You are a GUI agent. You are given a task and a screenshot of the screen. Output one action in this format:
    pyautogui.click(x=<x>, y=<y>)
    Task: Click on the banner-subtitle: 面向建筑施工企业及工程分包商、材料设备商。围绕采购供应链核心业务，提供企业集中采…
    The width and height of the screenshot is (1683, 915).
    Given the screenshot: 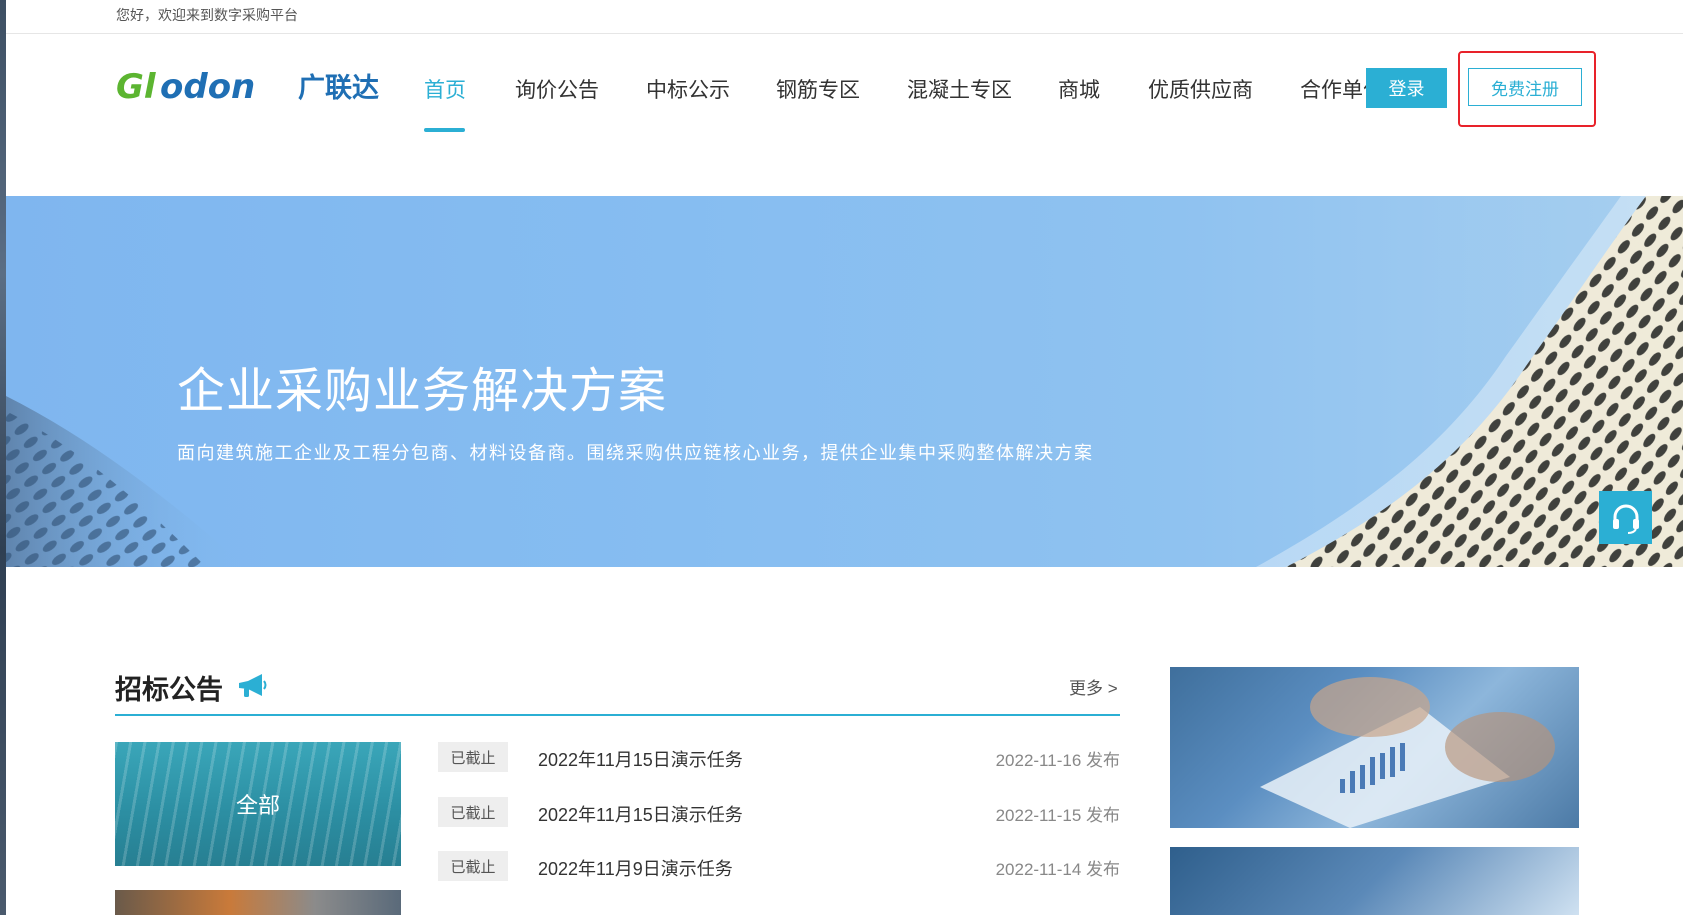 What is the action you would take?
    pyautogui.click(x=635, y=453)
    